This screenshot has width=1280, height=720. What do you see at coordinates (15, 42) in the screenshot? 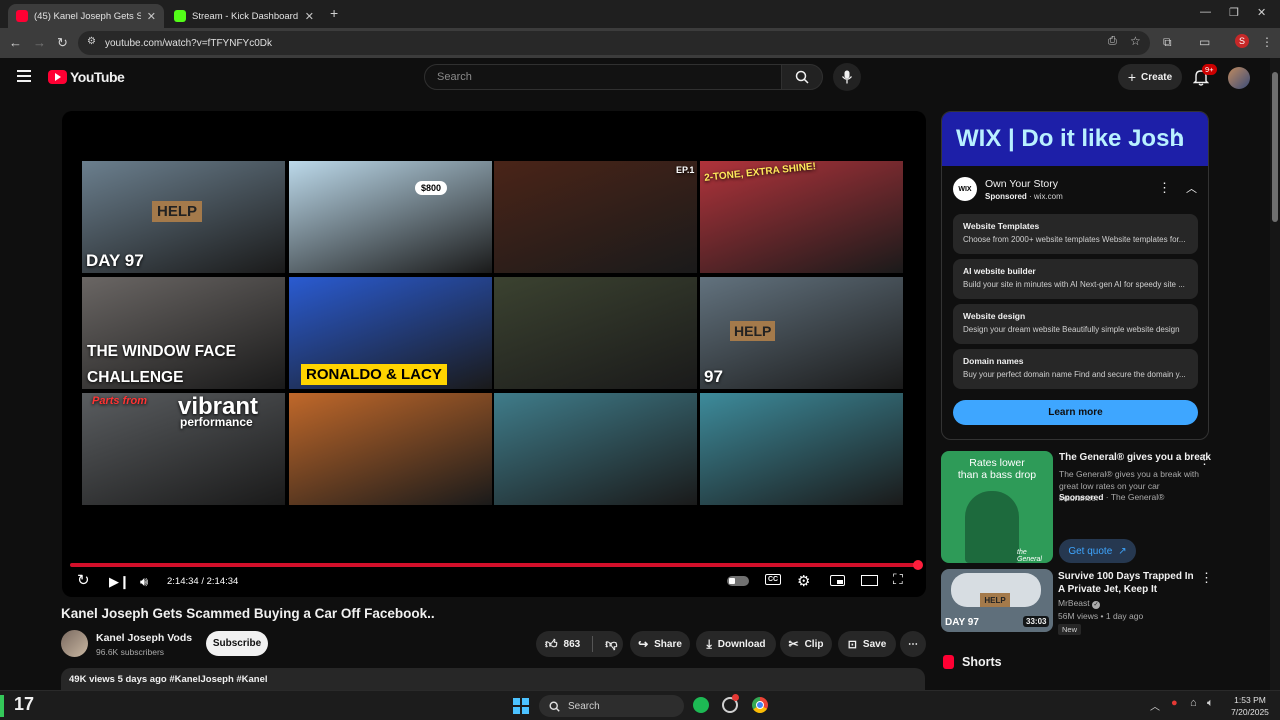
I see `back-icon: ←` at bounding box center [15, 42].